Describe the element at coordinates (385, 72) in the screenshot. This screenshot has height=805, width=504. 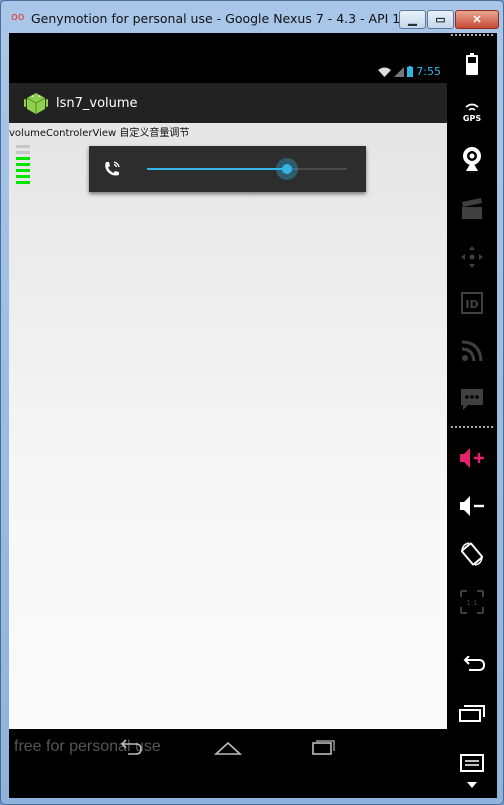
I see `wifi-icon` at that location.